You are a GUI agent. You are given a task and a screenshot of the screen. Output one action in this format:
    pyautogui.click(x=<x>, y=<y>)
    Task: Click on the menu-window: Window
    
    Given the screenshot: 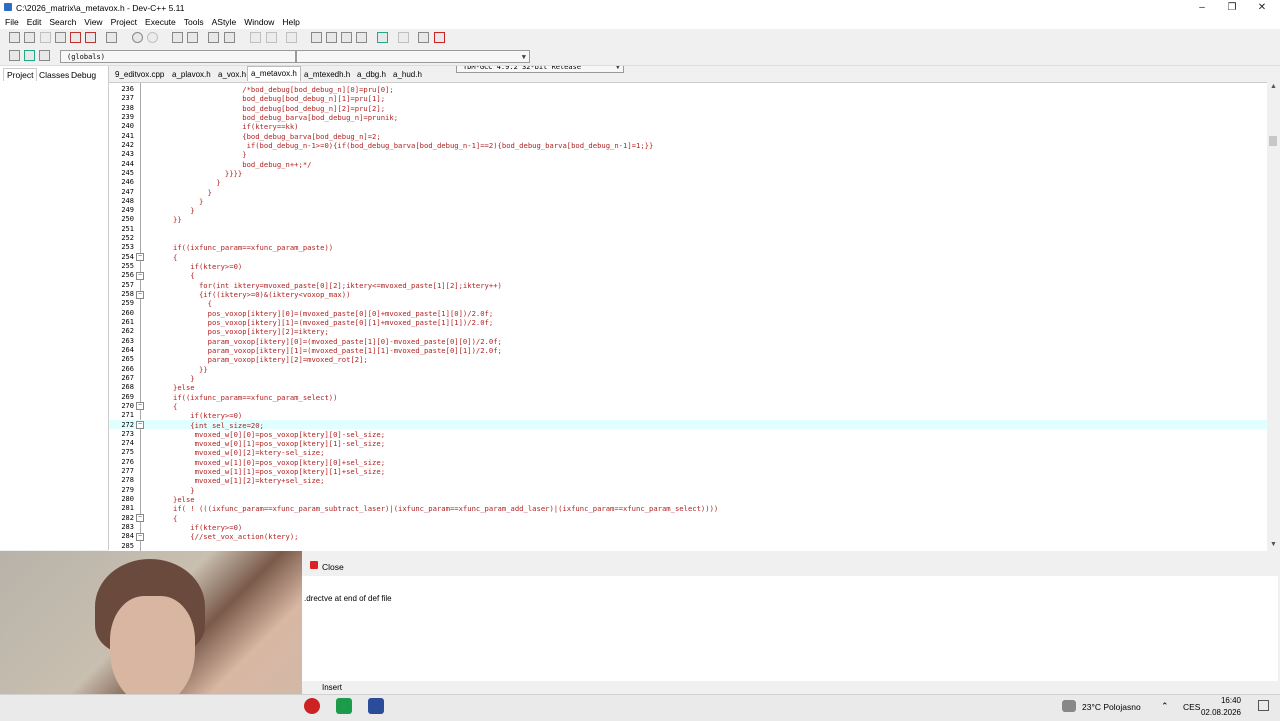 What is the action you would take?
    pyautogui.click(x=259, y=22)
    